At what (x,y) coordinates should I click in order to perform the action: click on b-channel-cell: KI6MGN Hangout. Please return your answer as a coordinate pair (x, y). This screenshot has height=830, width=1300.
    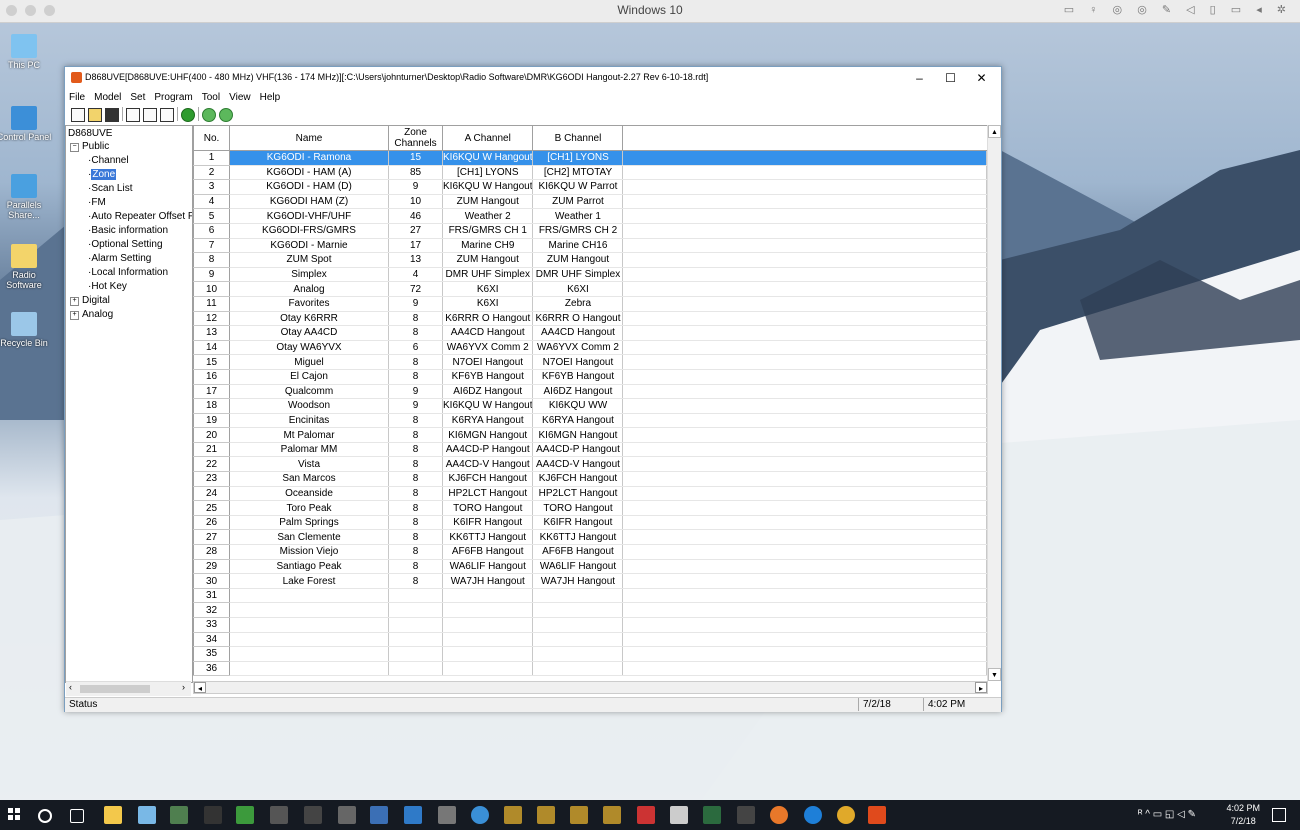
    Looking at the image, I should click on (578, 435).